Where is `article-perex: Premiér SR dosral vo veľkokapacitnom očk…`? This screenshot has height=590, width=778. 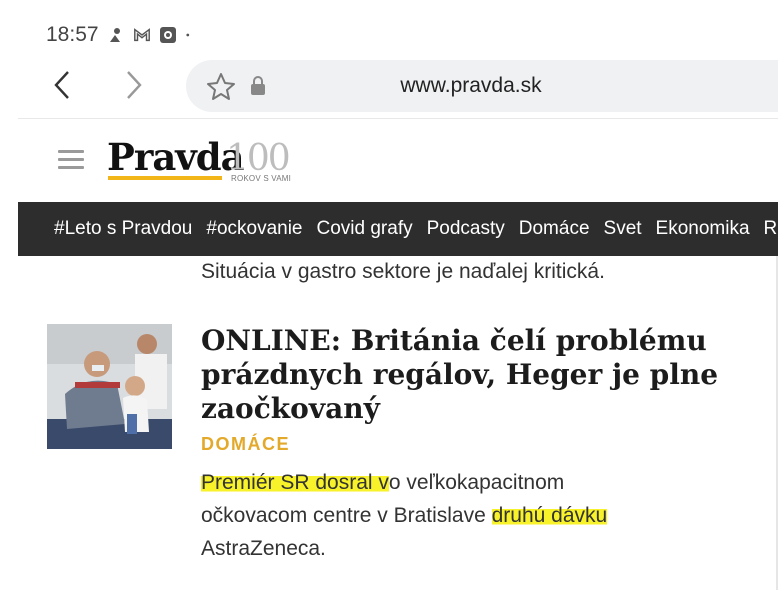
article-perex: Premiér SR dosral vo veľkokapacitnom očk… is located at coordinates (436, 515).